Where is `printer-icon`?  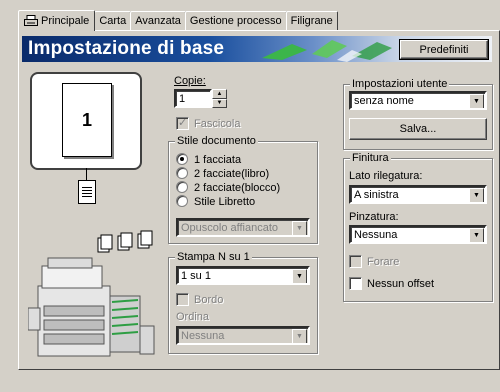 printer-icon is located at coordinates (31, 20).